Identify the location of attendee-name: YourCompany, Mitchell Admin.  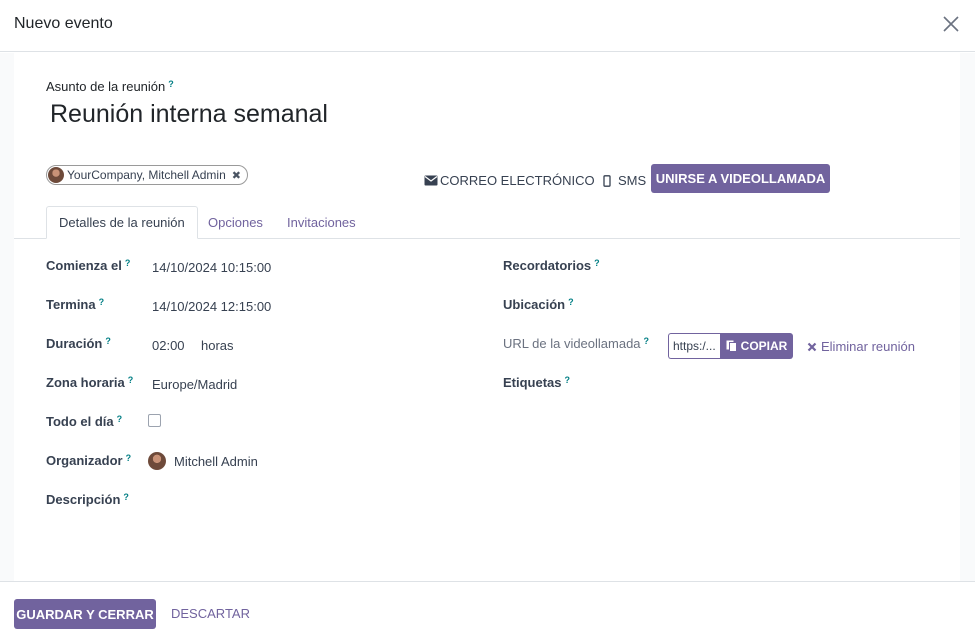
(146, 175).